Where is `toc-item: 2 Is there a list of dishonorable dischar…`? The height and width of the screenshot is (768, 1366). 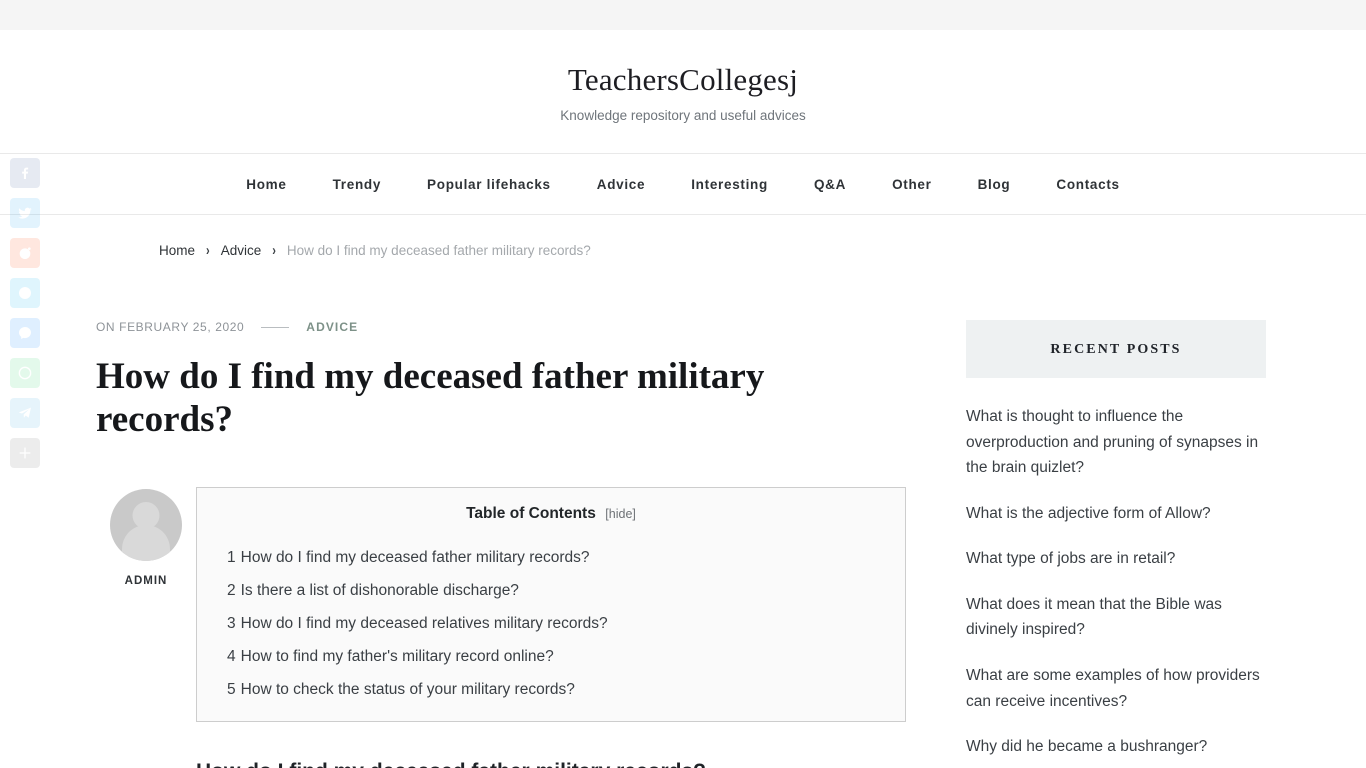 toc-item: 2 Is there a list of dishonorable dischar… is located at coordinates (551, 591).